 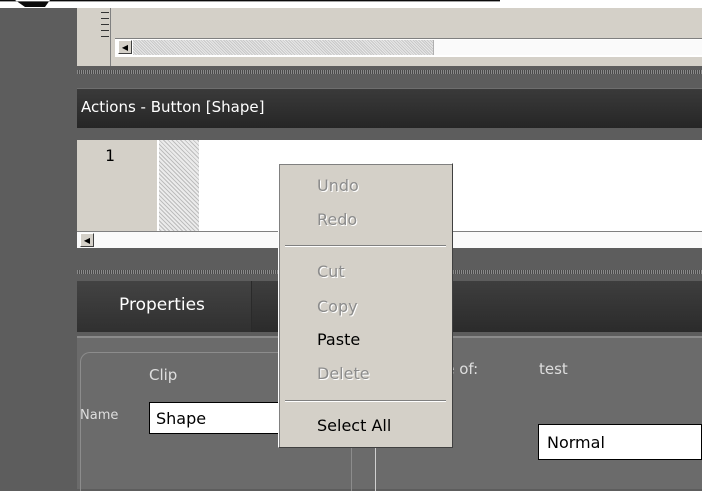 I want to click on menu-item-delete: Delete, so click(x=343, y=373).